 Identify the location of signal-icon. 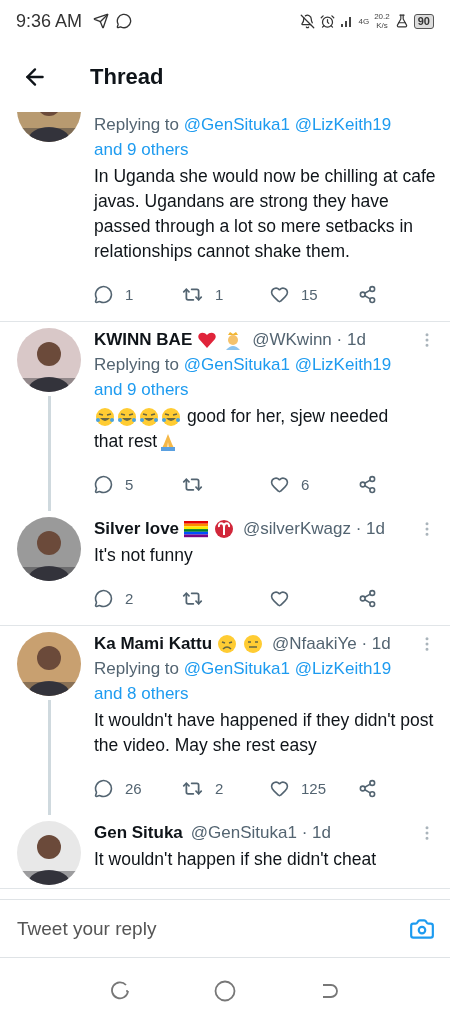
(346, 21).